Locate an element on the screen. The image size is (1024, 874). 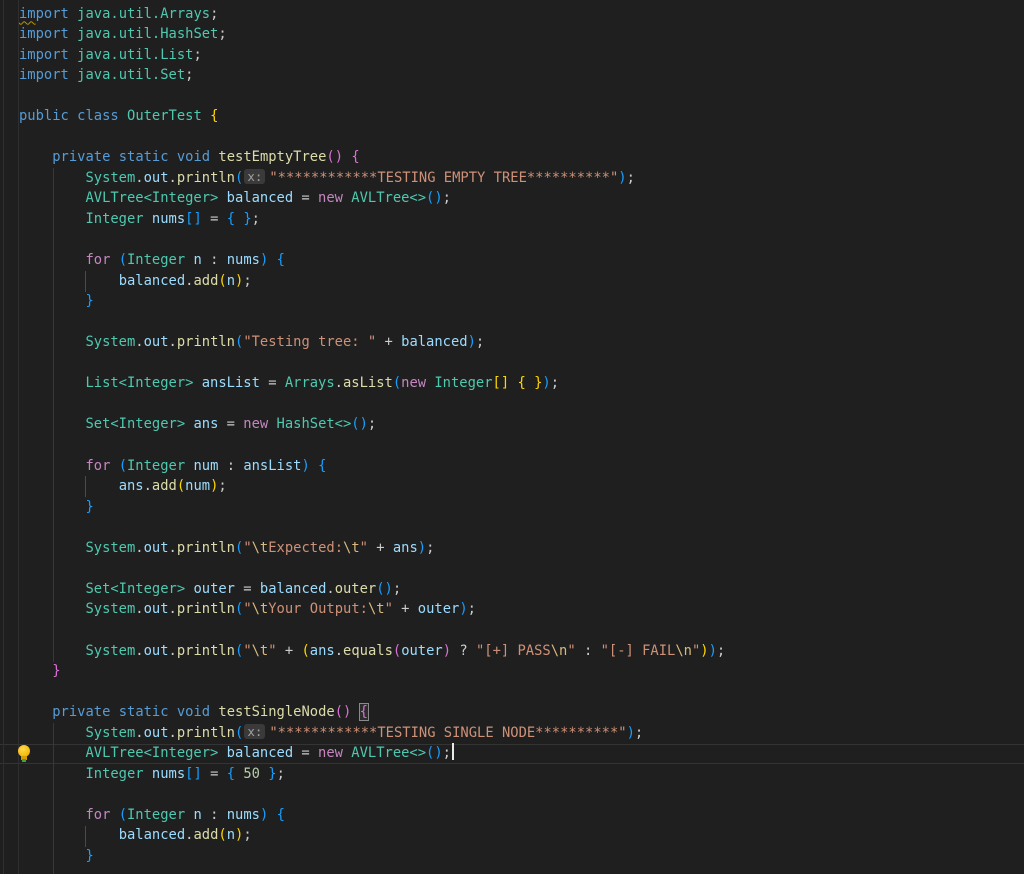
code-token-pun: + is located at coordinates (380, 547).